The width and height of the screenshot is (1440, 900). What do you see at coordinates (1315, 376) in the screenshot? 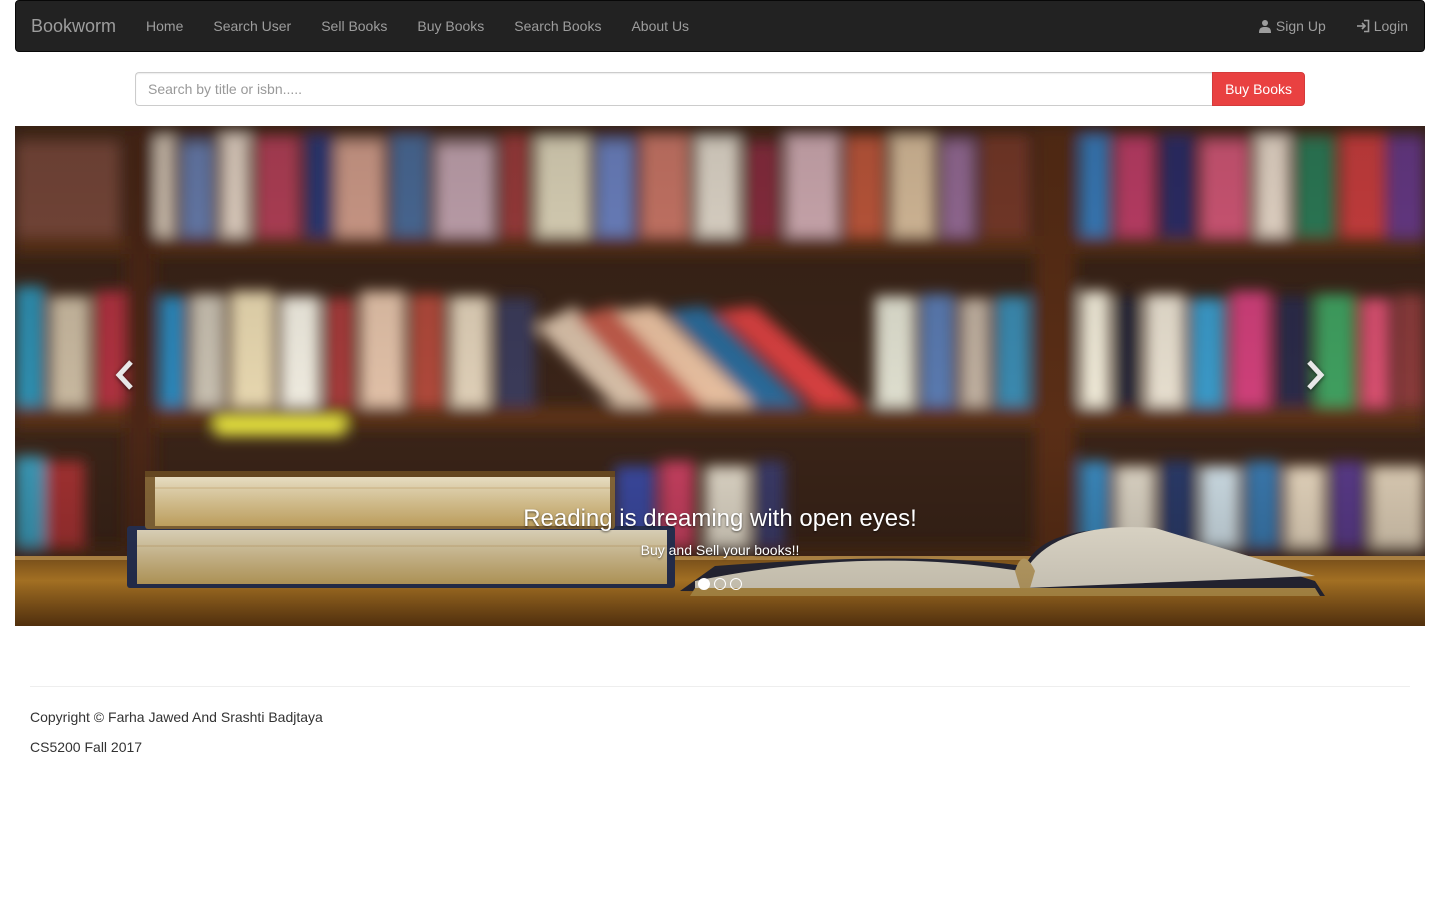
I see `chevron-right-icon` at bounding box center [1315, 376].